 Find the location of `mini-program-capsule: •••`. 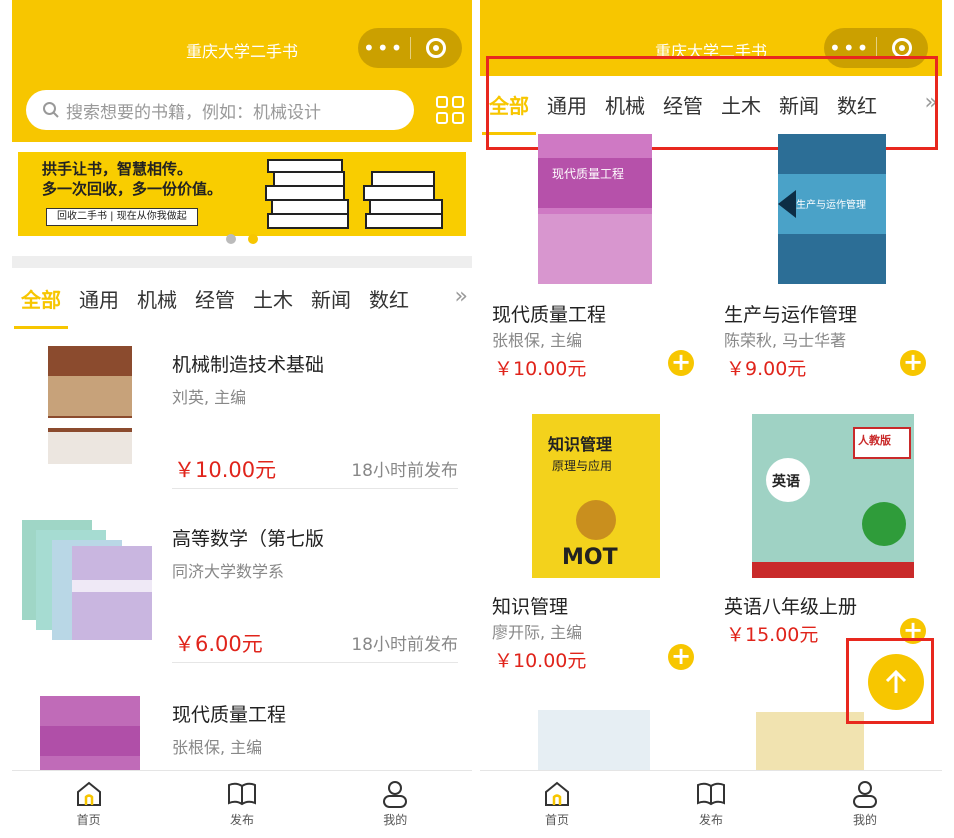

mini-program-capsule: ••• is located at coordinates (410, 48).